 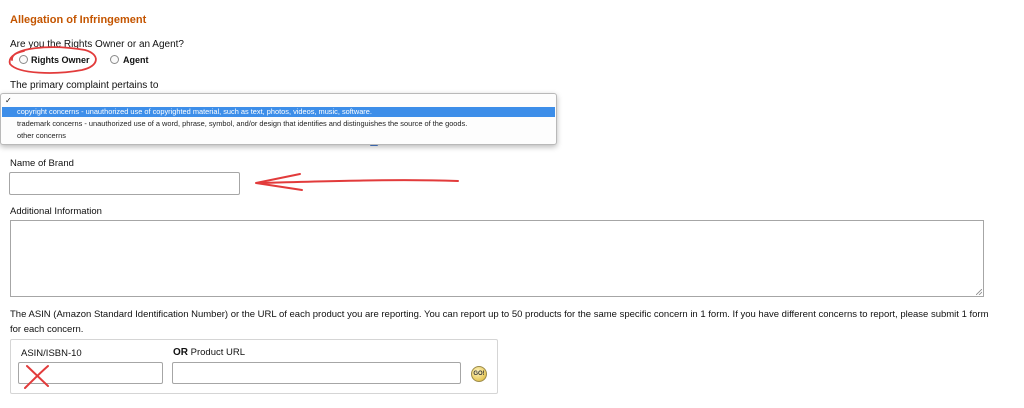 What do you see at coordinates (52, 60) in the screenshot?
I see `annotation-circle` at bounding box center [52, 60].